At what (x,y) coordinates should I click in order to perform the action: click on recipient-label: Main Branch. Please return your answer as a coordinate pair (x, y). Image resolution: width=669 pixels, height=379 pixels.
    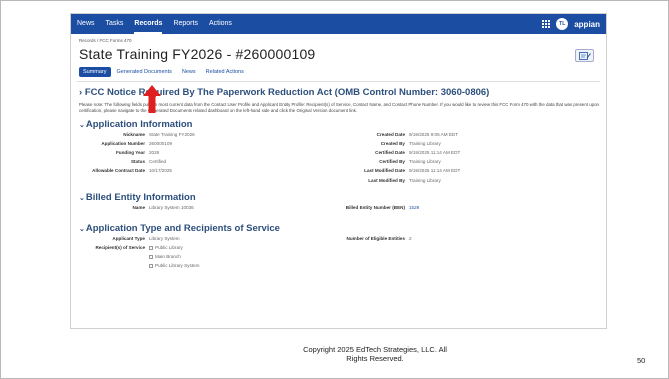
    Looking at the image, I should click on (168, 256).